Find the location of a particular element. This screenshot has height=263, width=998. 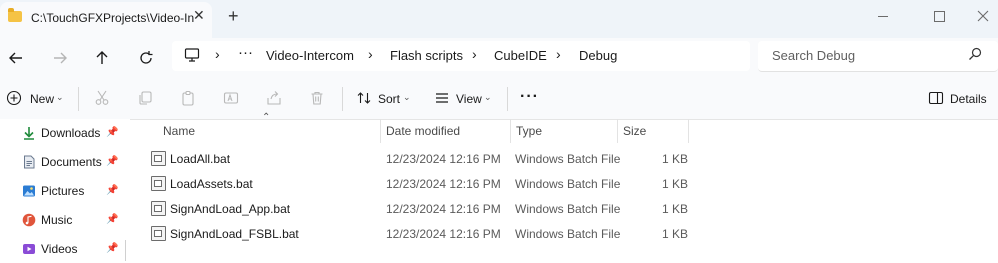

documents-icon is located at coordinates (29, 162).